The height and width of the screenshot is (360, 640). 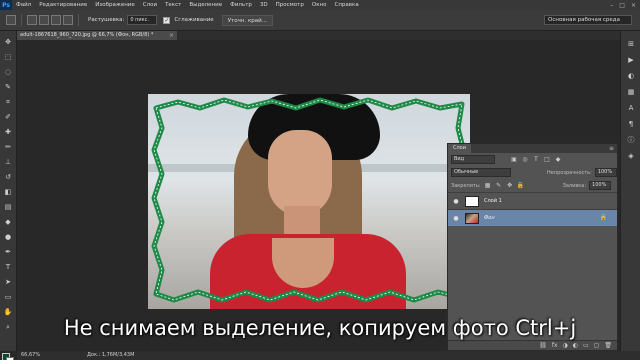 I want to click on filter-icon: ◎, so click(x=525, y=160).